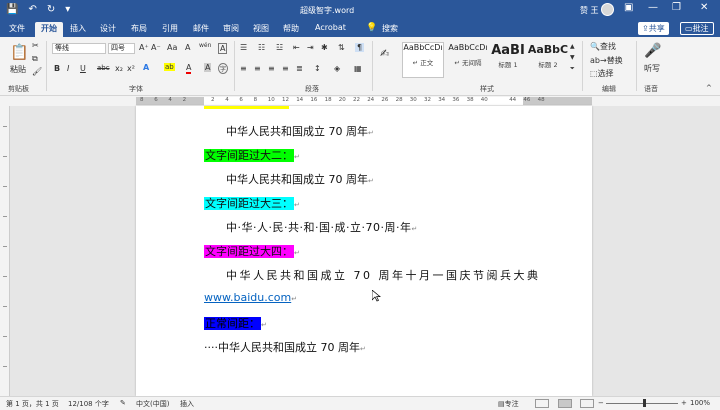 The width and height of the screenshot is (720, 410). Describe the element at coordinates (169, 67) in the screenshot. I see `highlight-button: ab` at that location.